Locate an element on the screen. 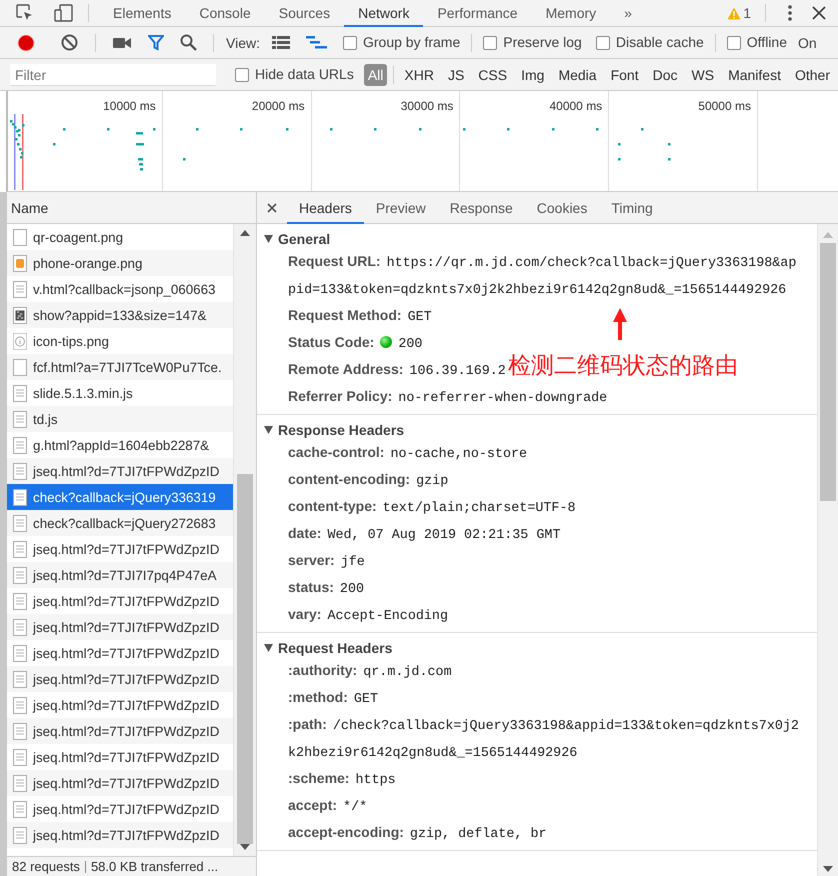 Image resolution: width=838 pixels, height=876 pixels. checkbox-option: Group by frame is located at coordinates (401, 43).